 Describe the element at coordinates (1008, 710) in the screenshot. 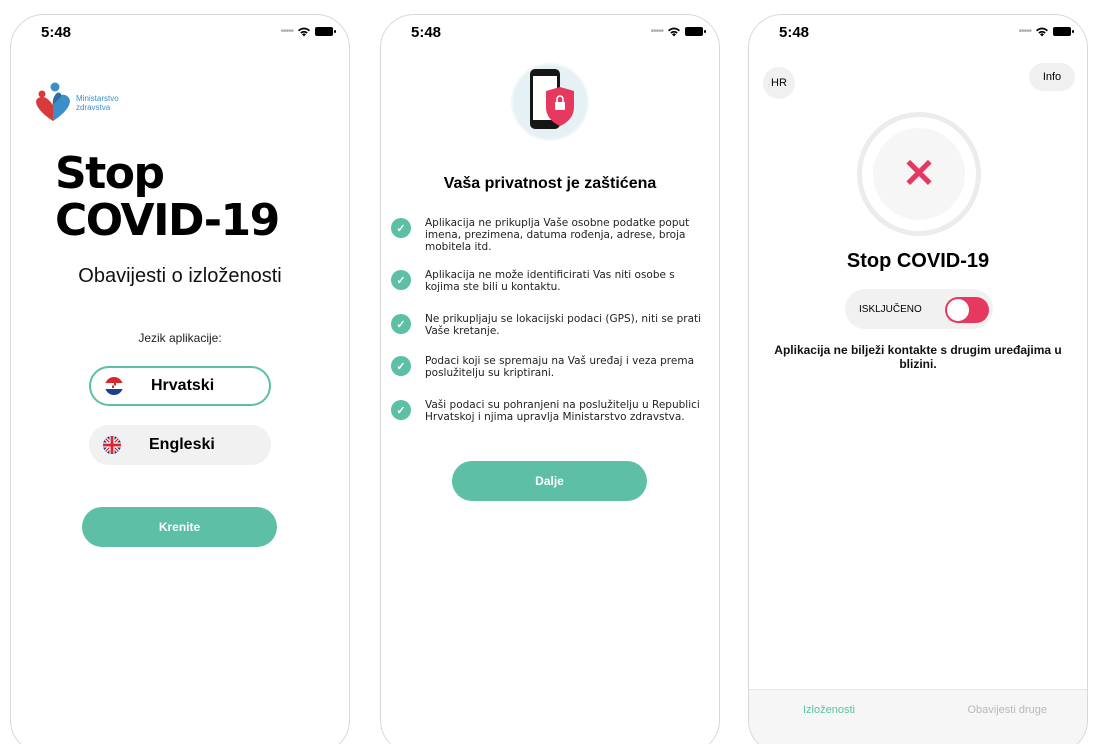

I see `tab-obavijesti-druge: Obavijesti druge` at that location.